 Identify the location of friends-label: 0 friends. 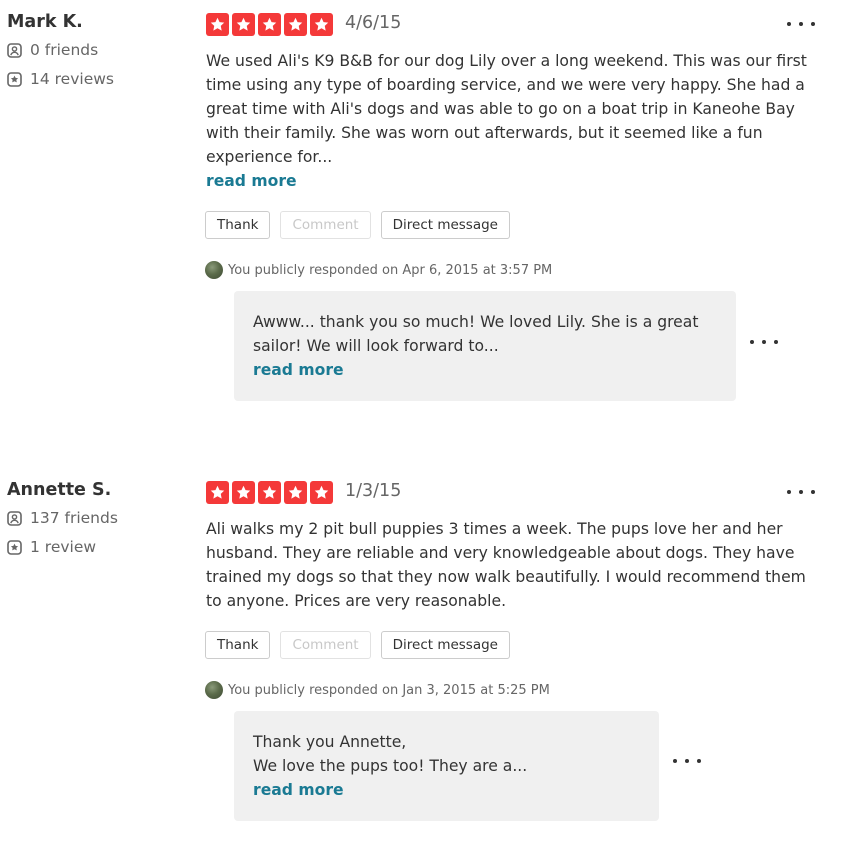
(64, 50).